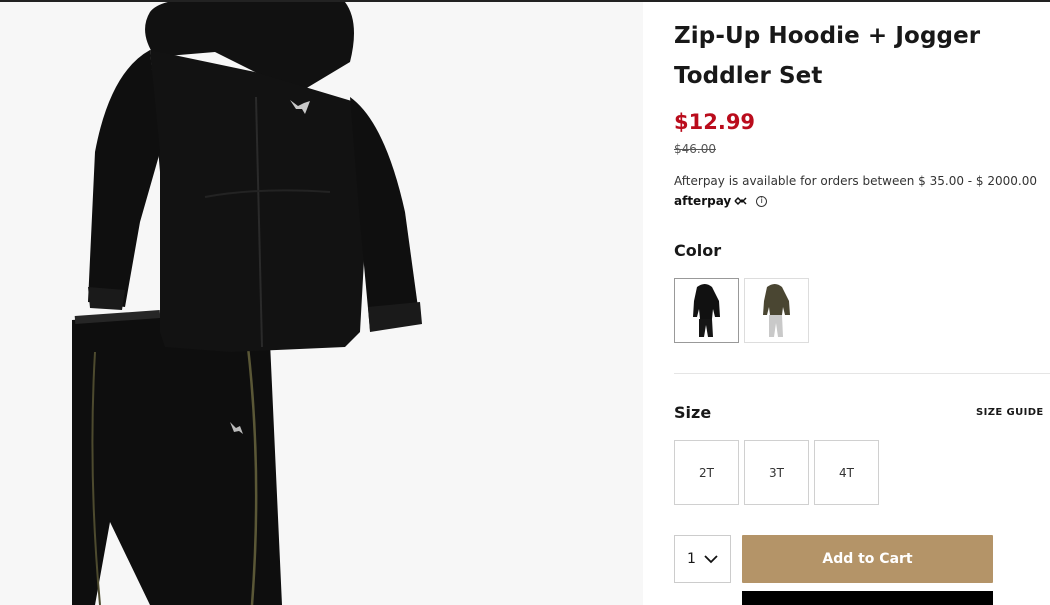 The width and height of the screenshot is (1050, 605). What do you see at coordinates (702, 559) in the screenshot?
I see `quantity-select: 1` at bounding box center [702, 559].